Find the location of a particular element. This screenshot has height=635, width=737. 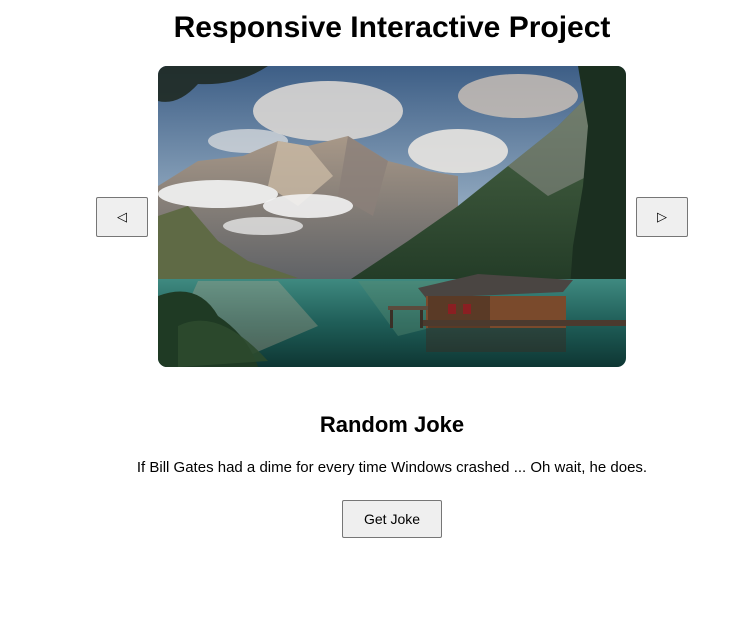

get-joke-button: Get Joke is located at coordinates (392, 519).